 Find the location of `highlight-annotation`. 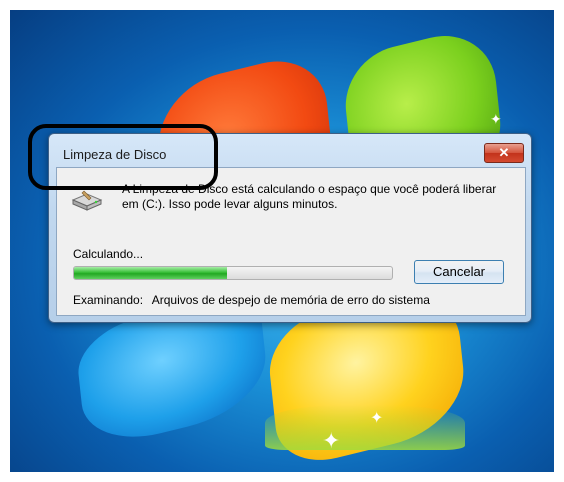

highlight-annotation is located at coordinates (123, 157).